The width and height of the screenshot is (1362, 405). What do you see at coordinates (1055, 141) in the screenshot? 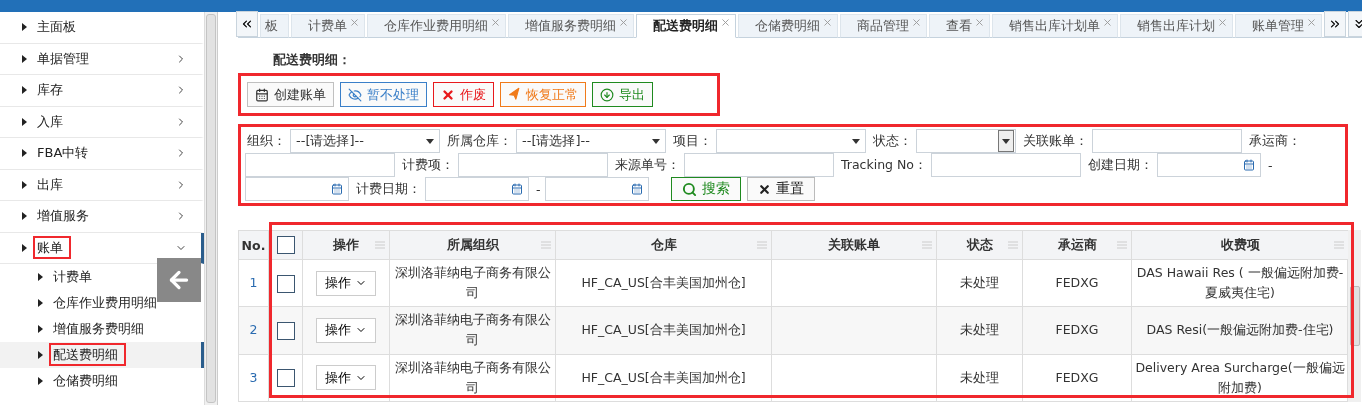
I see `field-label: 关联账单：` at bounding box center [1055, 141].